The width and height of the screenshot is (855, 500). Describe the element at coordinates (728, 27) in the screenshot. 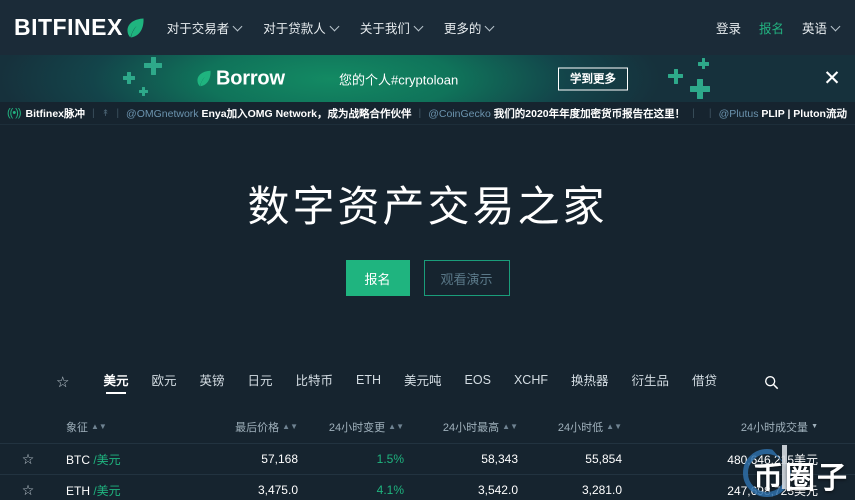

I see `login-link: 登录` at that location.